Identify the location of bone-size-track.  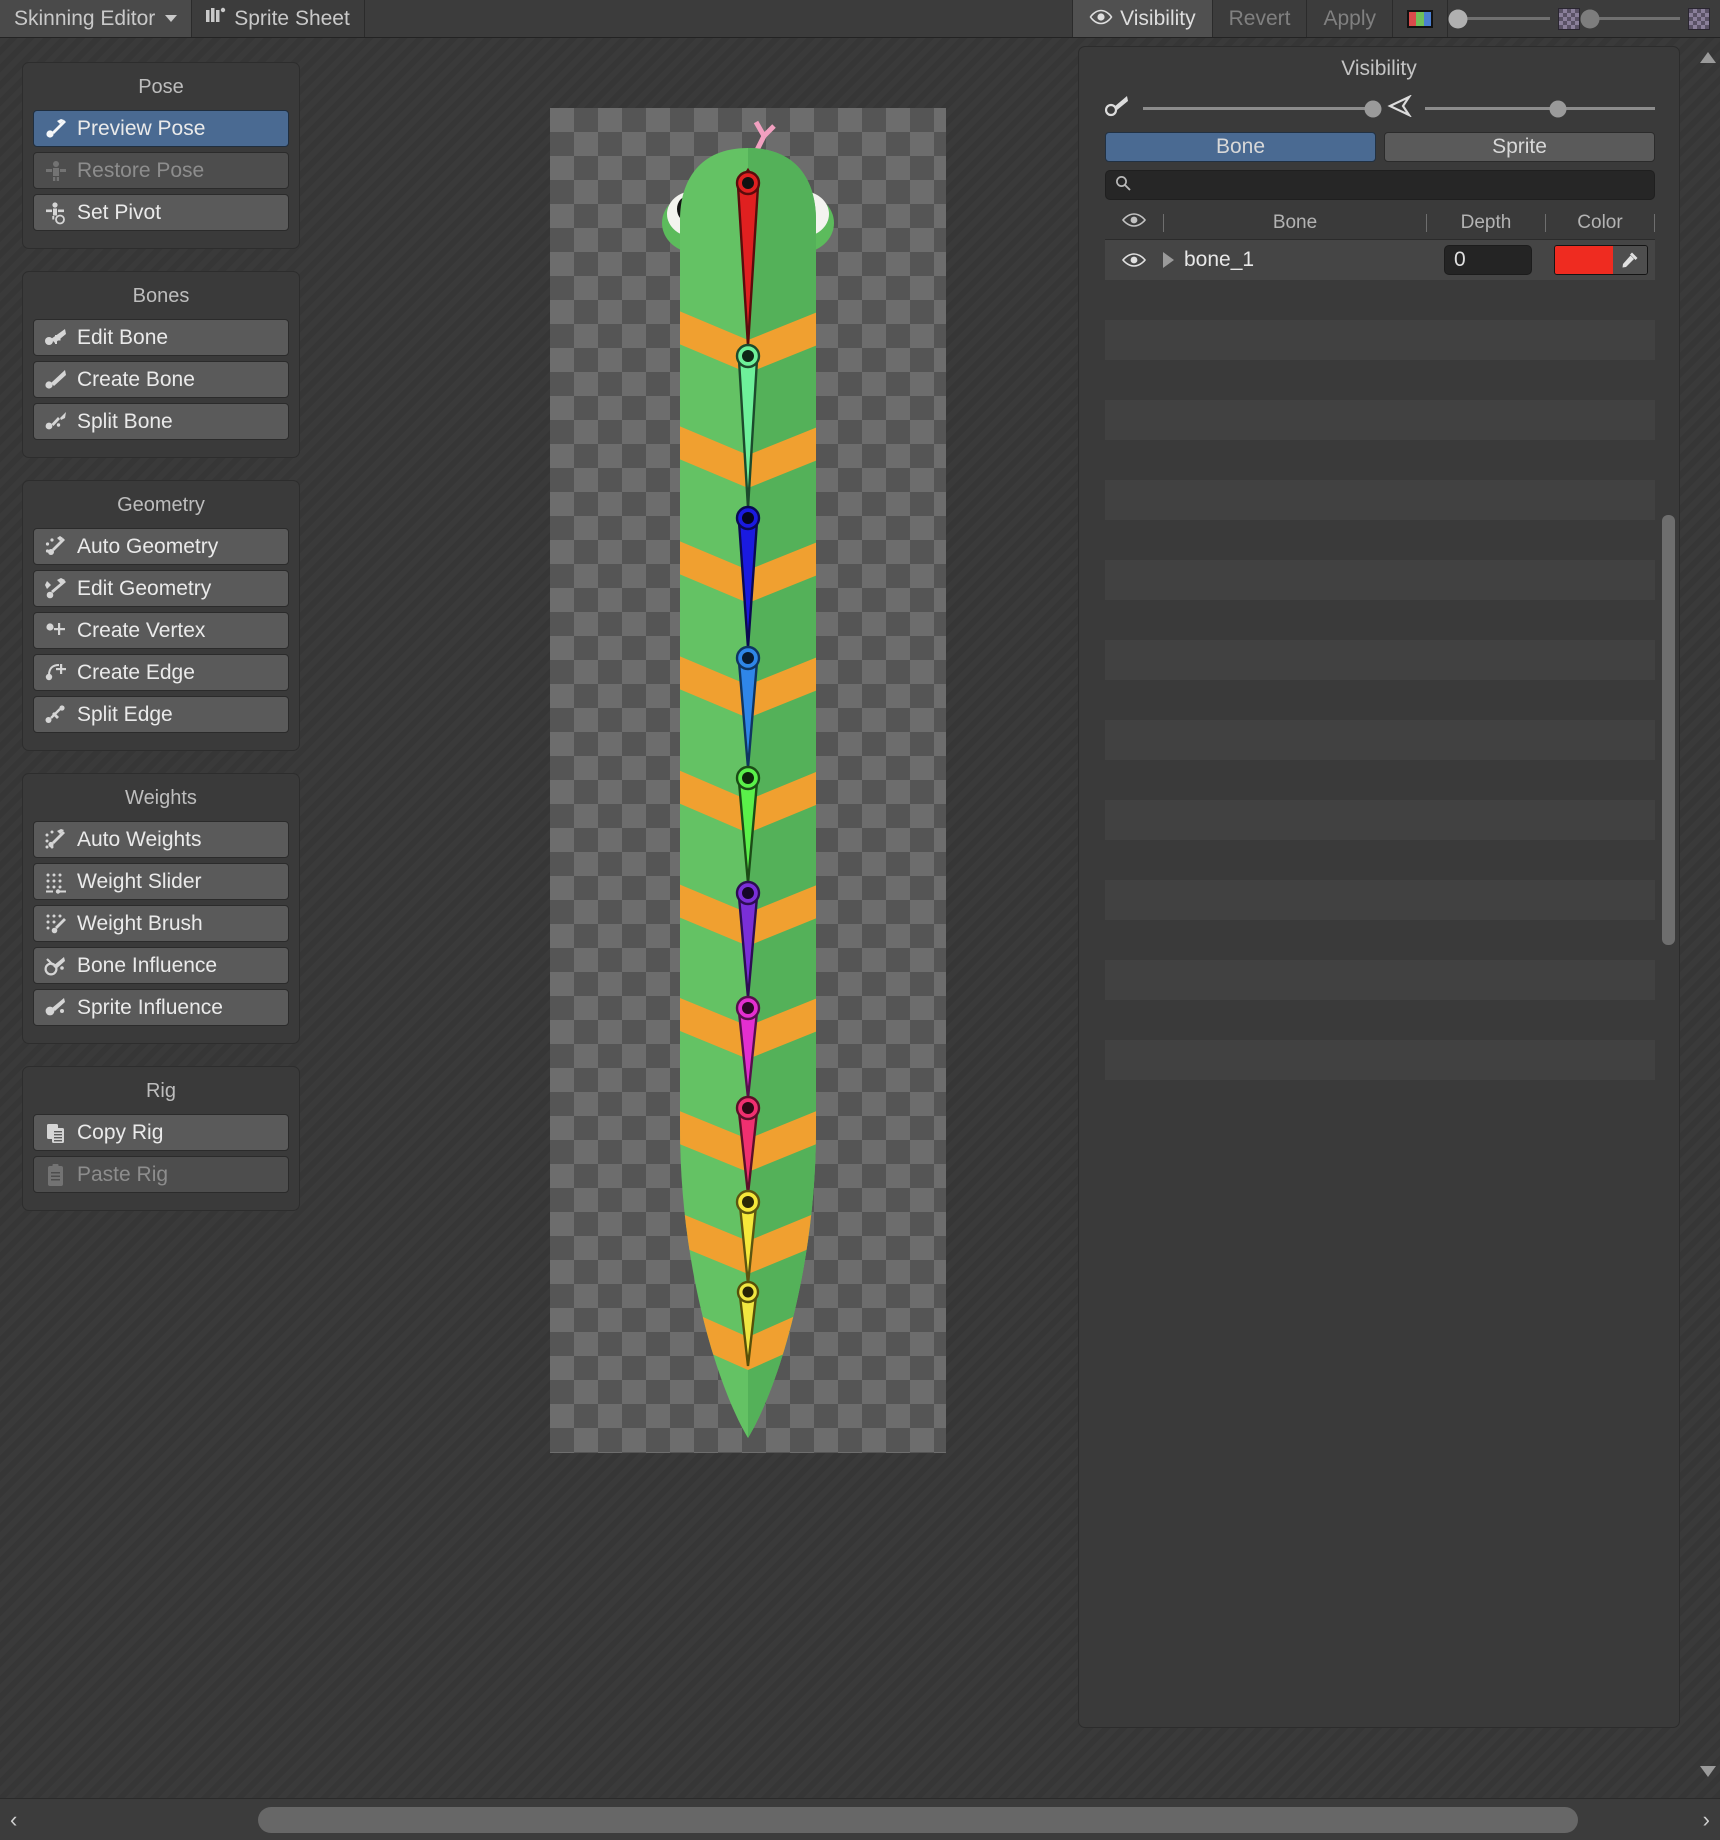
(1540, 108).